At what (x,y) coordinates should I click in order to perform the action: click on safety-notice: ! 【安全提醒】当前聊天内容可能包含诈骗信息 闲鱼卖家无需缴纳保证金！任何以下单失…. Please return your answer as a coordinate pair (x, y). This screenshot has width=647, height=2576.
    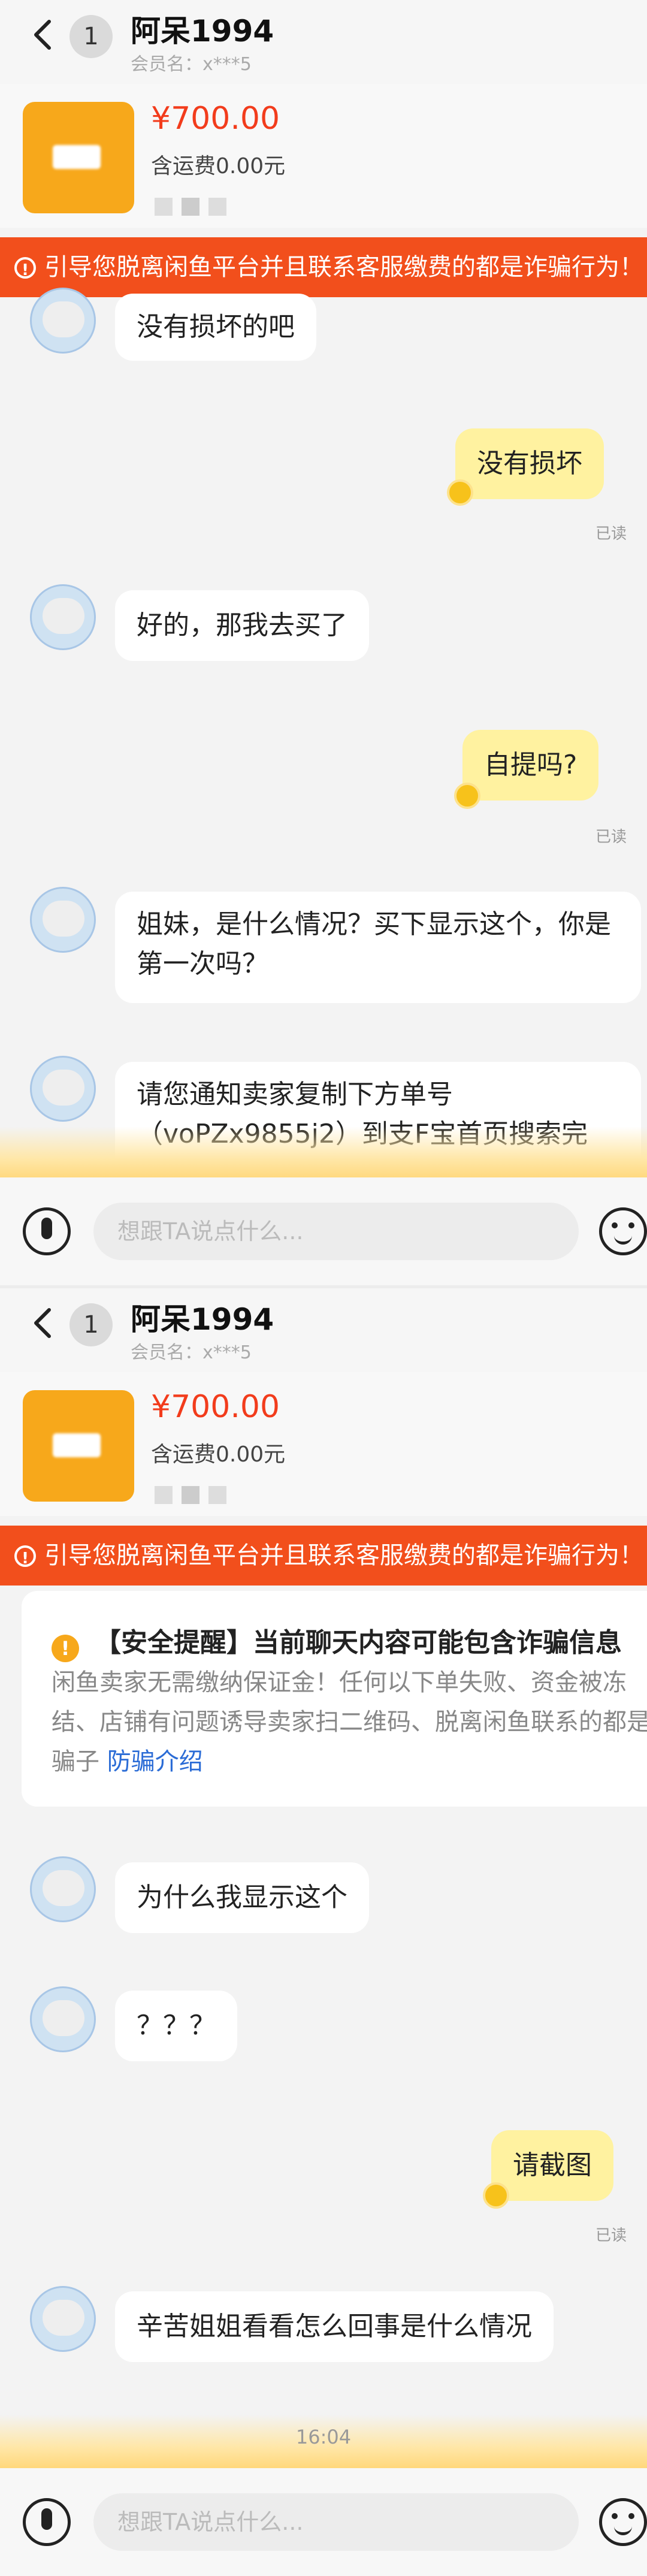
    Looking at the image, I should click on (334, 1699).